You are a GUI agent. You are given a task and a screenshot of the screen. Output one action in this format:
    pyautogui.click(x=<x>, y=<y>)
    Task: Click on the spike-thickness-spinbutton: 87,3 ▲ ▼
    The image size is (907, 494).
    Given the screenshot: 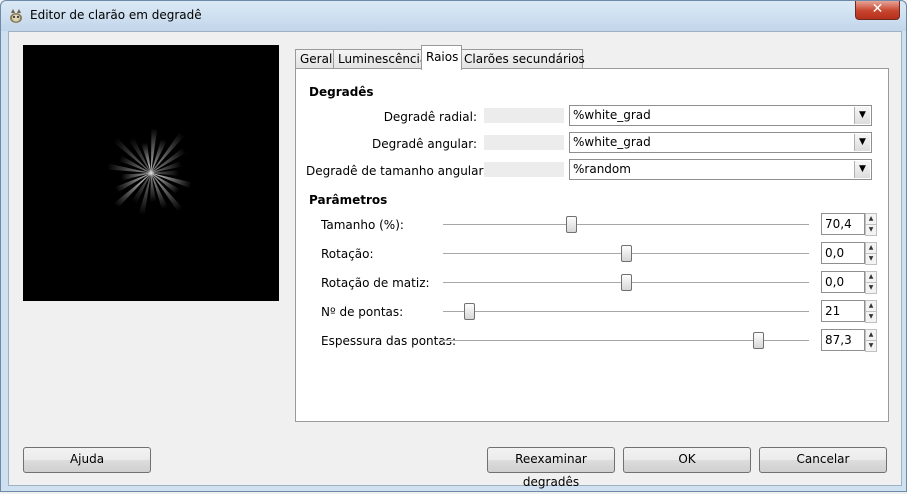 What is the action you would take?
    pyautogui.click(x=849, y=340)
    